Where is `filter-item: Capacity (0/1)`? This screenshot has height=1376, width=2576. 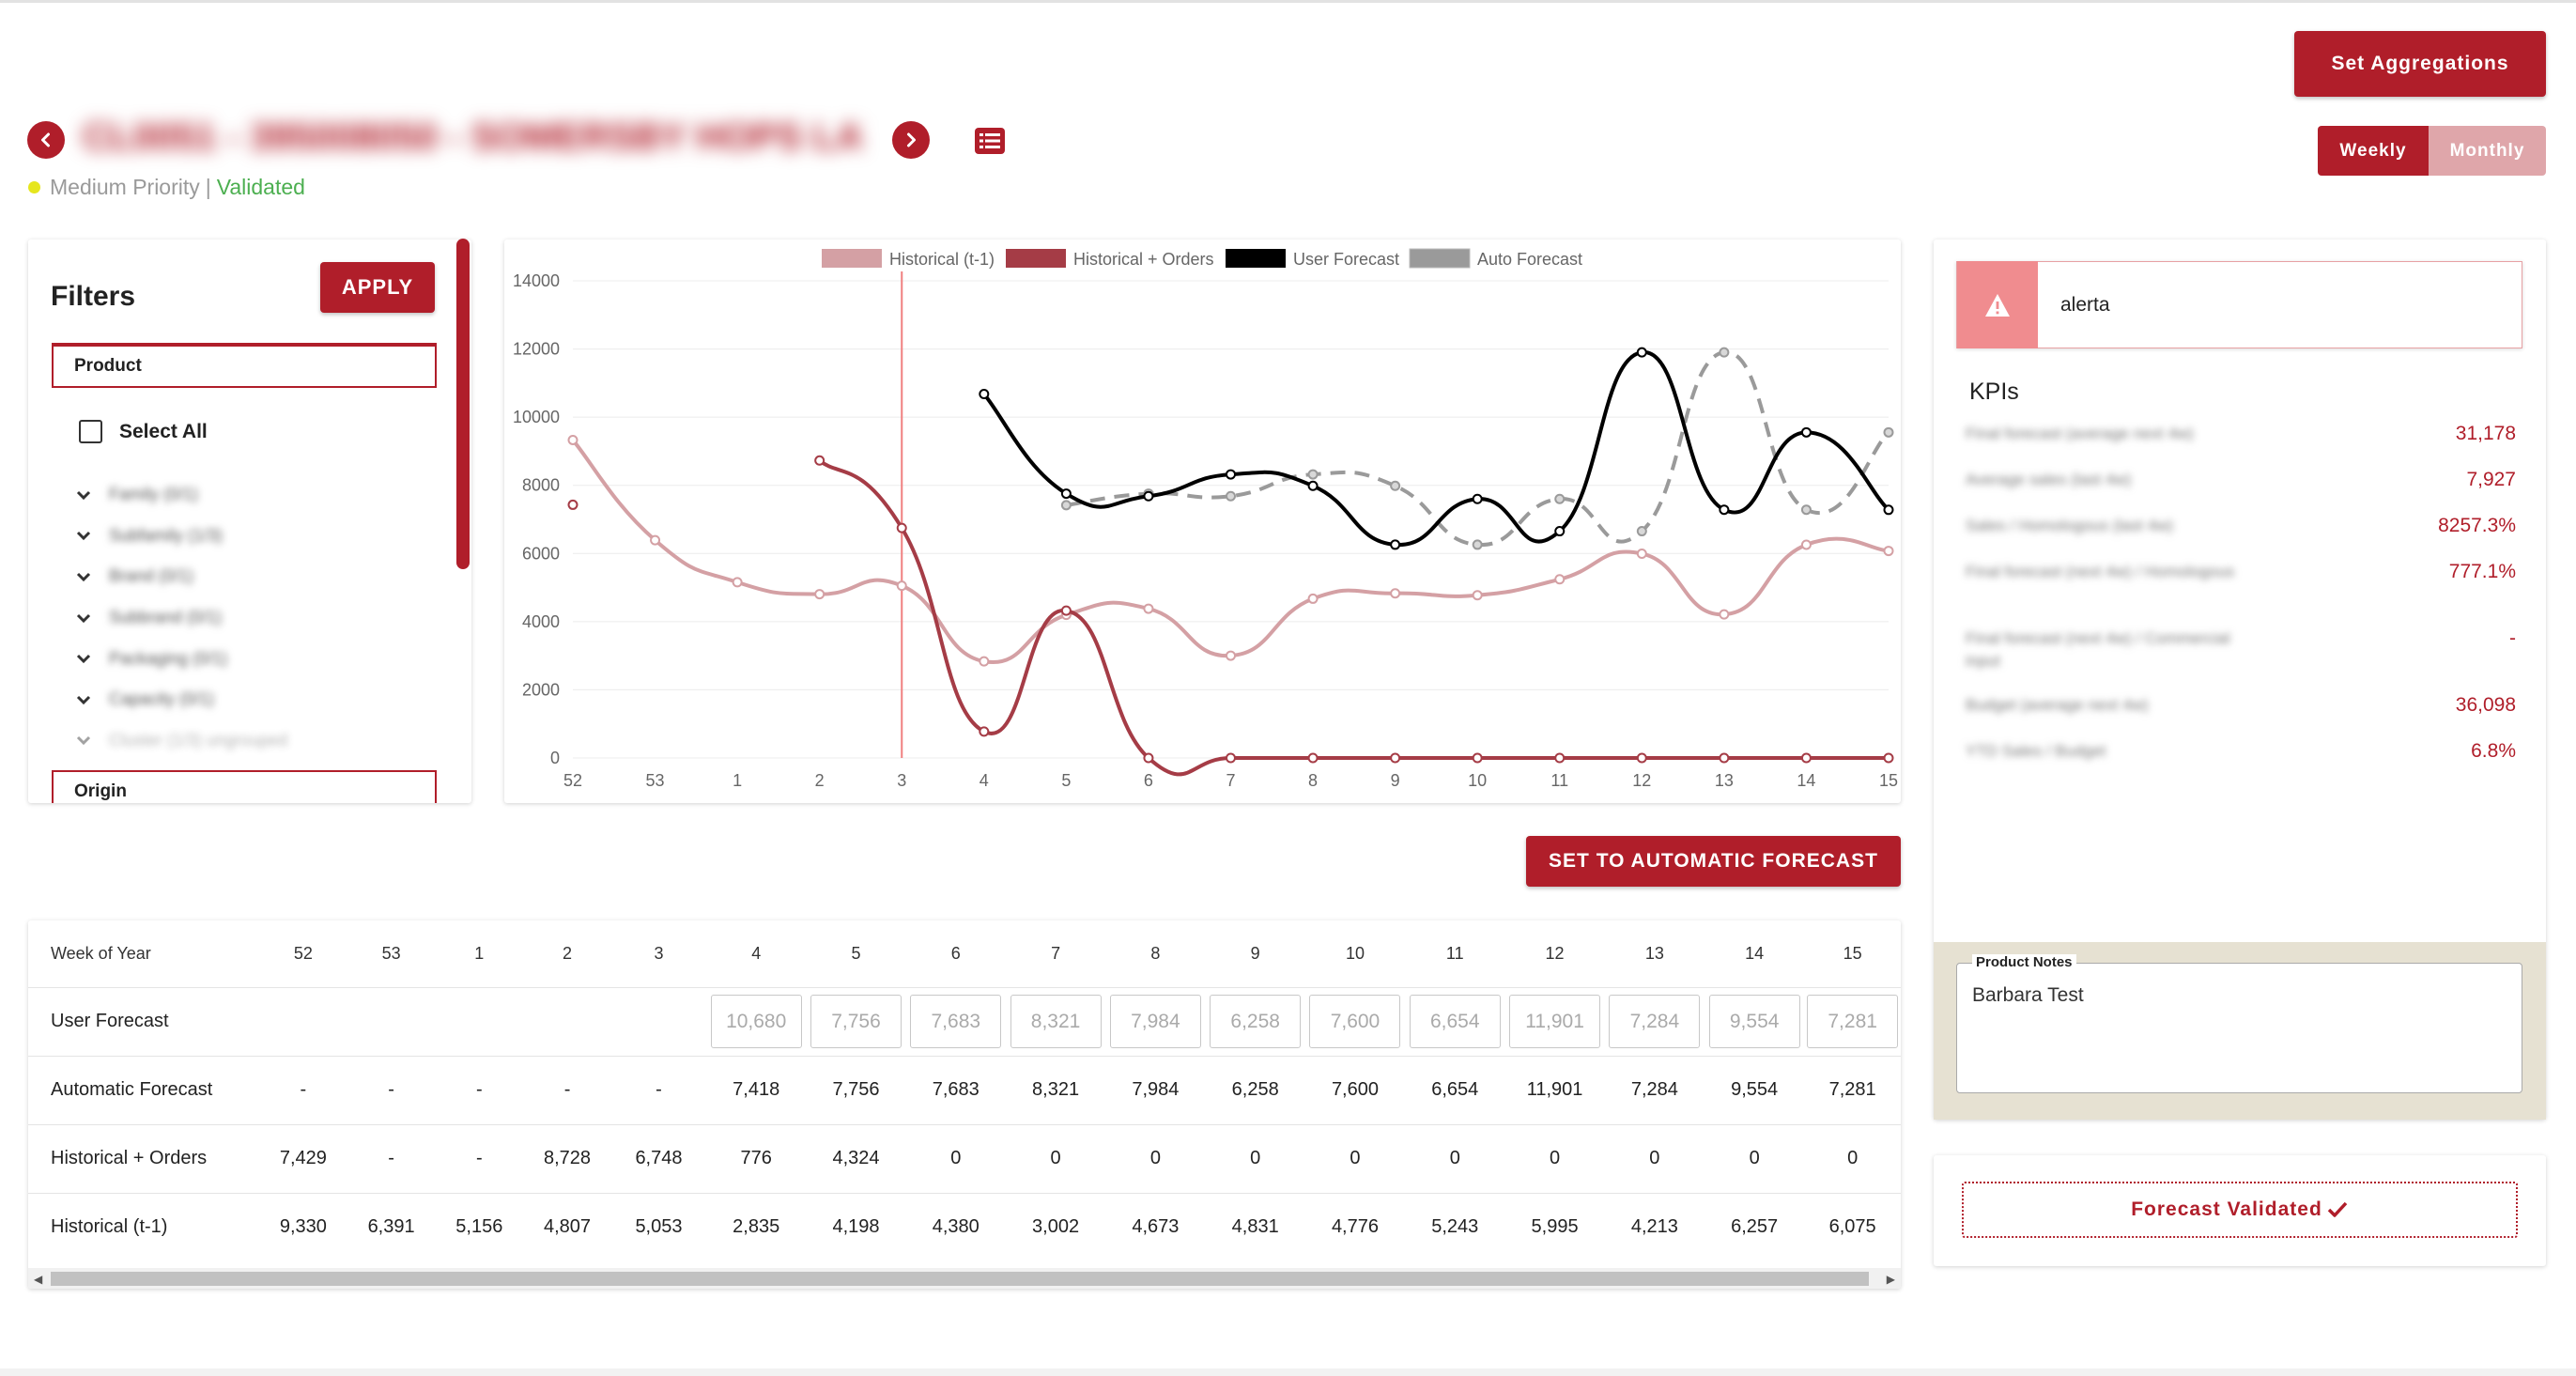 filter-item: Capacity (0/1) is located at coordinates (242, 699).